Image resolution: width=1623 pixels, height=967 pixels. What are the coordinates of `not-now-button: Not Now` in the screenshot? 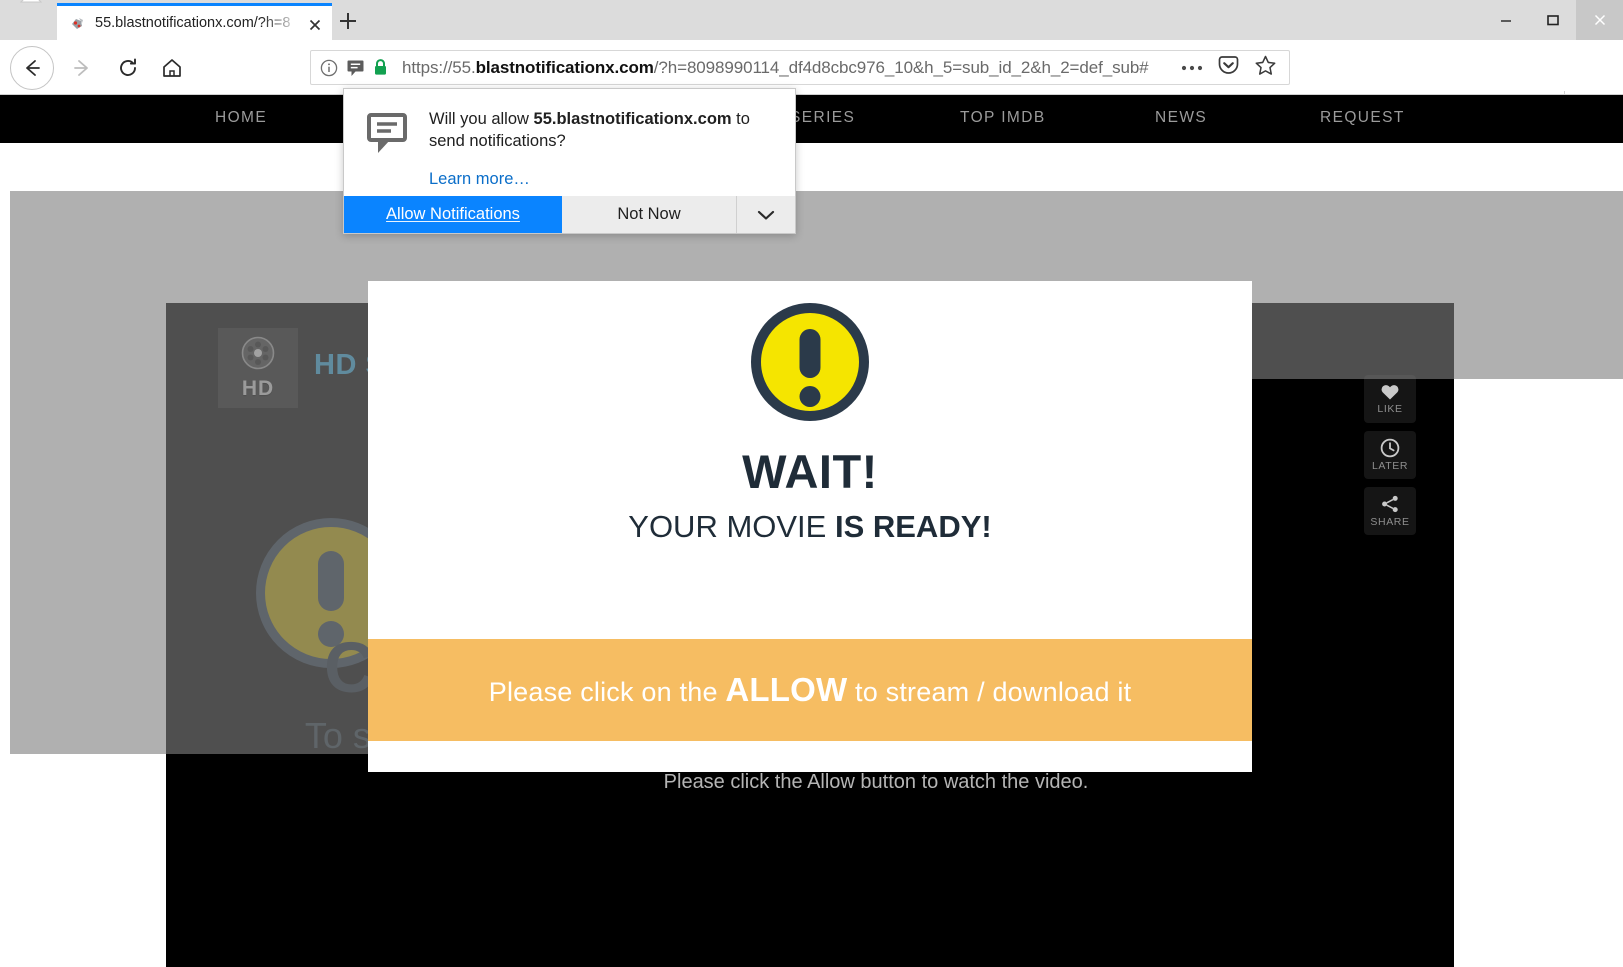 It's located at (649, 214).